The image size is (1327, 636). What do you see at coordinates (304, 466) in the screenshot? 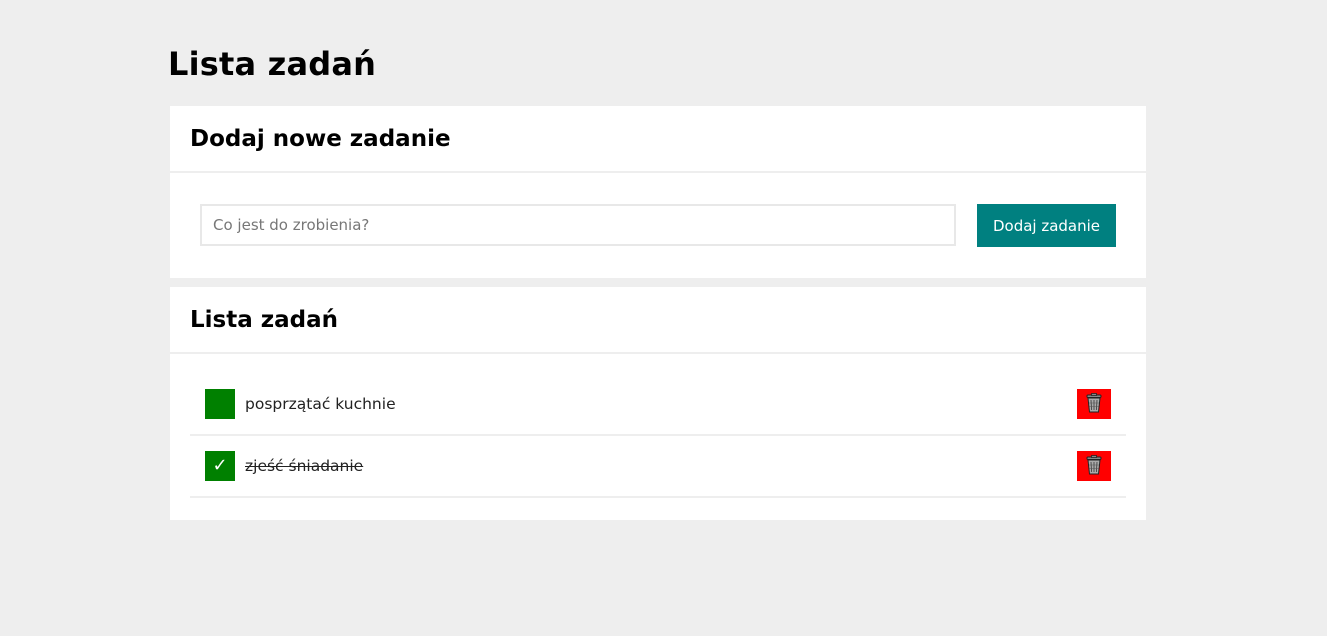
I see `task-text: zjeść śniadanie` at bounding box center [304, 466].